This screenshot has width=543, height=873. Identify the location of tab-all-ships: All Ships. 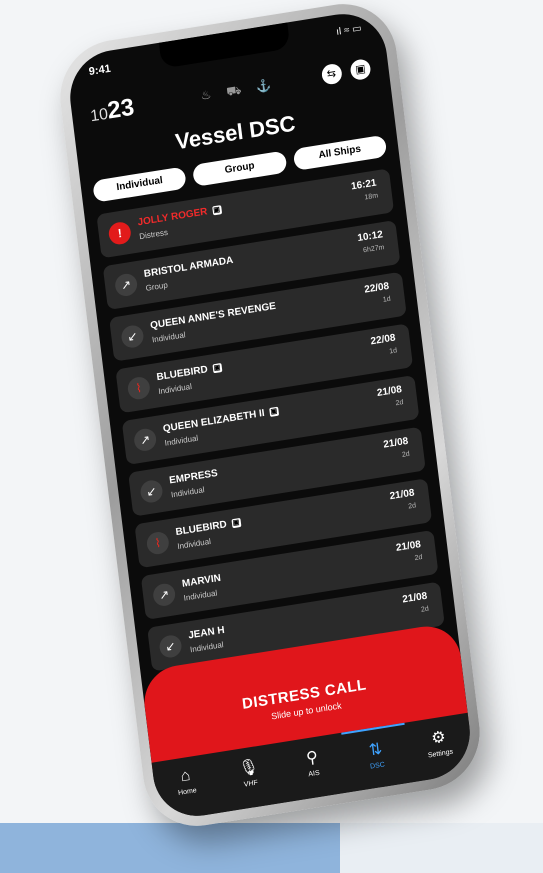
(340, 153).